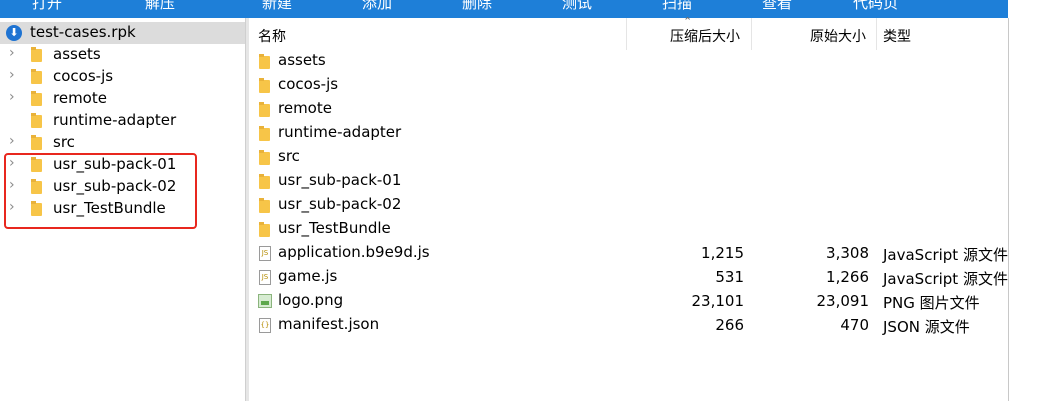 This screenshot has height=401, width=1051. Describe the element at coordinates (277, 6) in the screenshot. I see `toolbar-new-button: 新建` at that location.